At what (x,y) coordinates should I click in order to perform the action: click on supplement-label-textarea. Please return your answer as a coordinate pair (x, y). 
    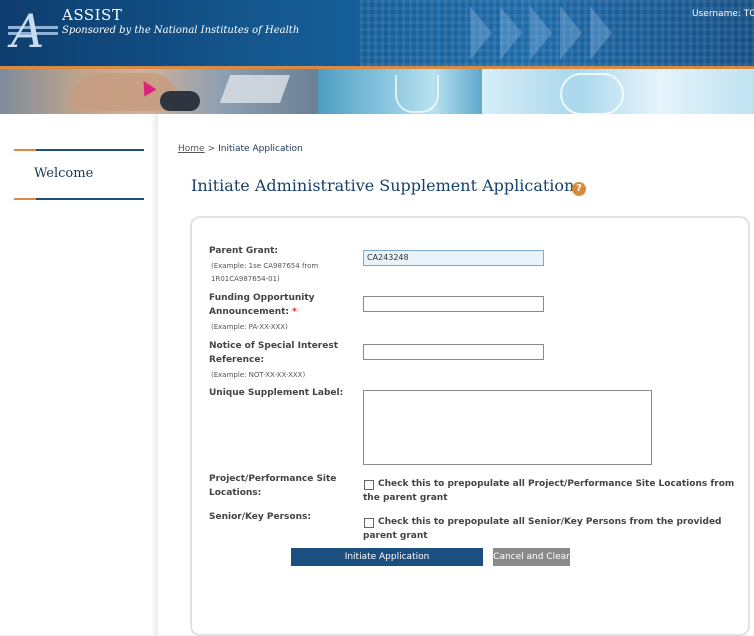
    Looking at the image, I should click on (507, 427).